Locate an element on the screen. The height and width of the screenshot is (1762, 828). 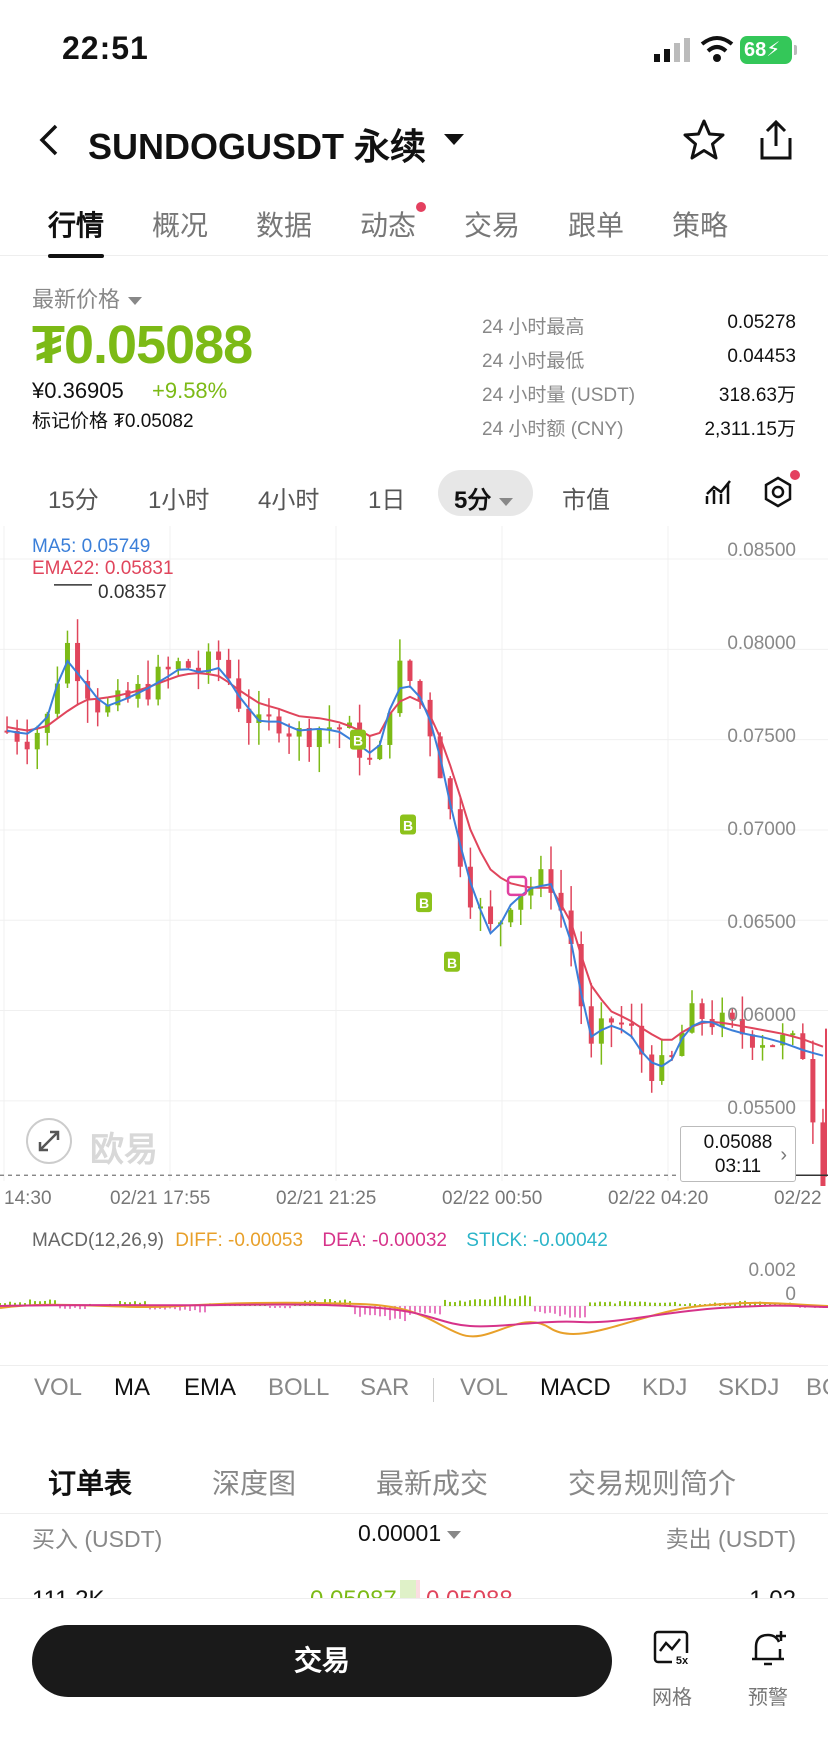
buy-column-header: 买入 (USDT) is located at coordinates (97, 1539).